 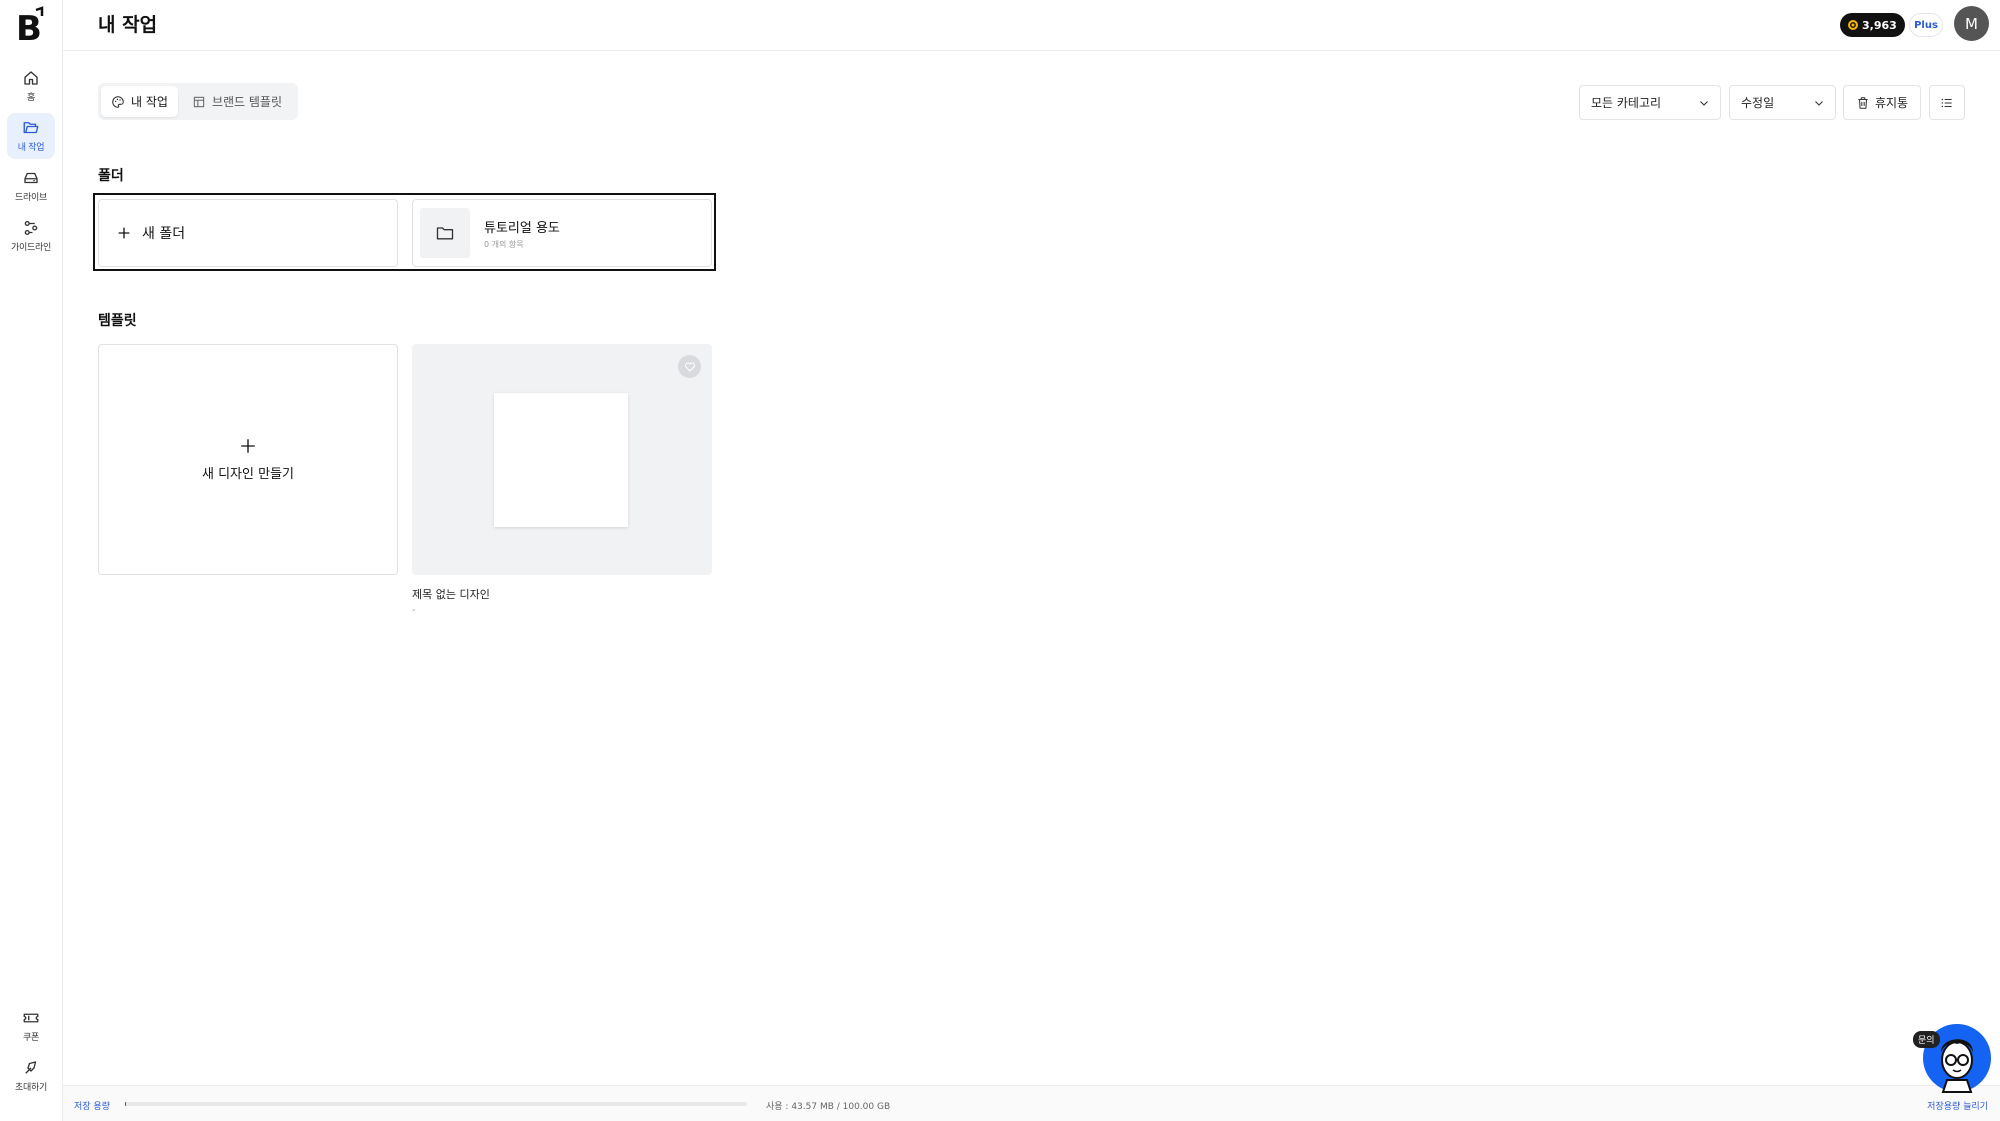 I want to click on sidebar-item-guideline: 가이드라인, so click(x=31, y=236).